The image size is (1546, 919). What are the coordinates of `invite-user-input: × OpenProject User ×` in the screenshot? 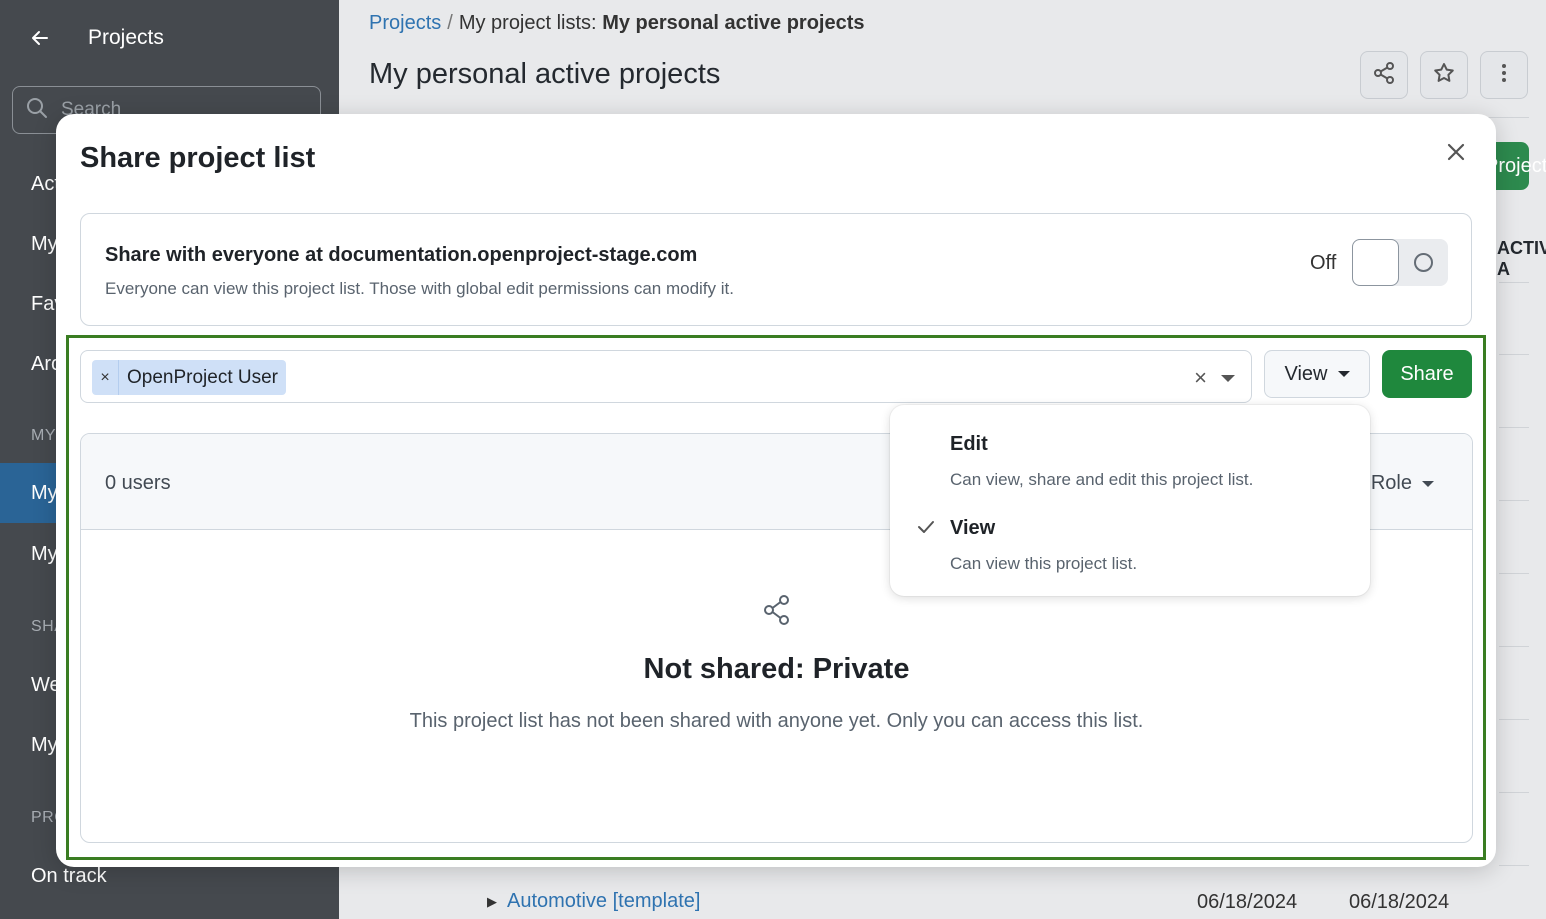 It's located at (666, 376).